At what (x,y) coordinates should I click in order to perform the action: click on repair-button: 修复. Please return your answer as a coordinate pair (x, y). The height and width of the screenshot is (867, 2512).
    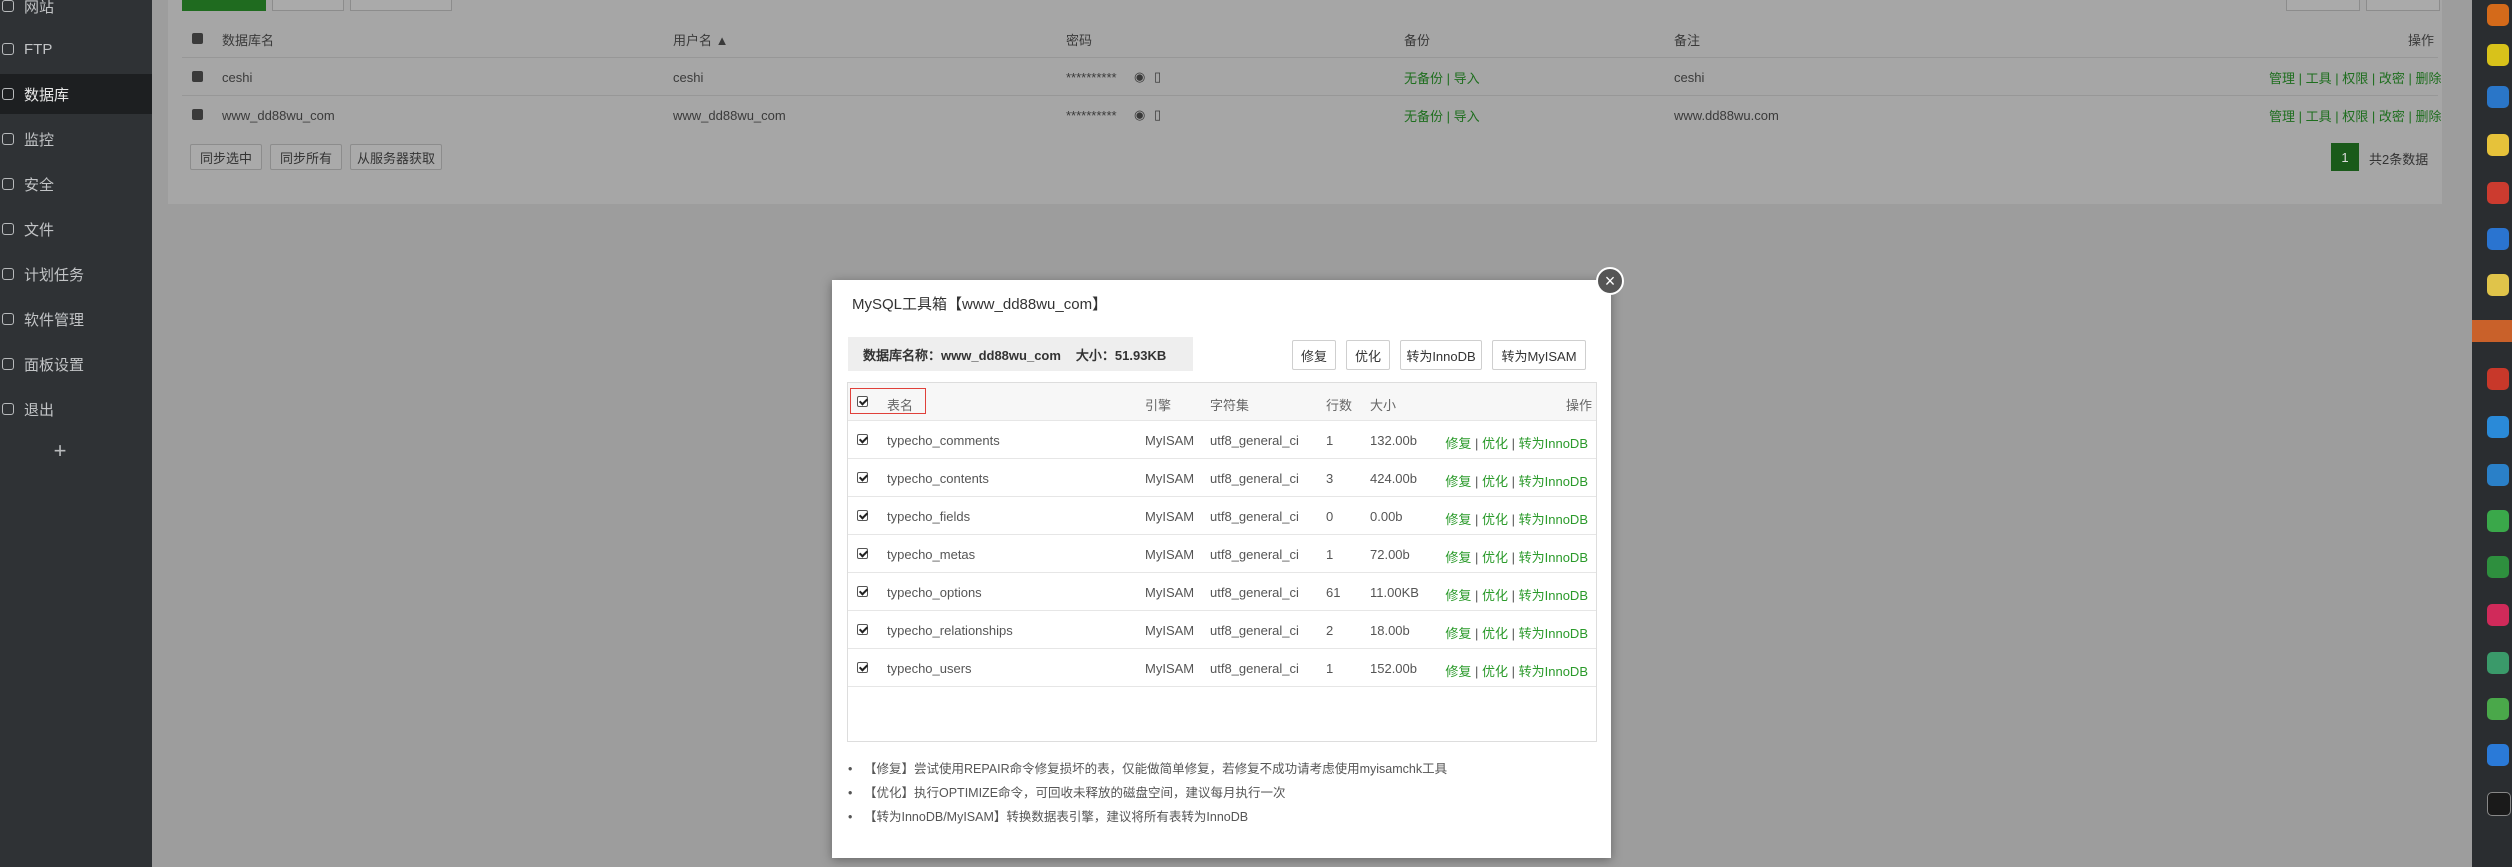
    Looking at the image, I should click on (1314, 355).